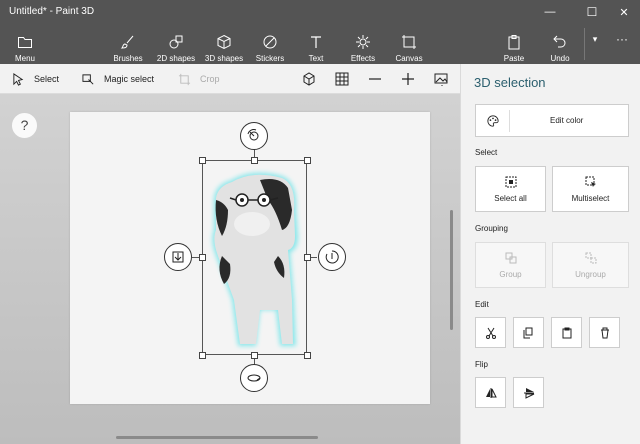  What do you see at coordinates (592, 12) in the screenshot?
I see `maximize-button: ☐` at bounding box center [592, 12].